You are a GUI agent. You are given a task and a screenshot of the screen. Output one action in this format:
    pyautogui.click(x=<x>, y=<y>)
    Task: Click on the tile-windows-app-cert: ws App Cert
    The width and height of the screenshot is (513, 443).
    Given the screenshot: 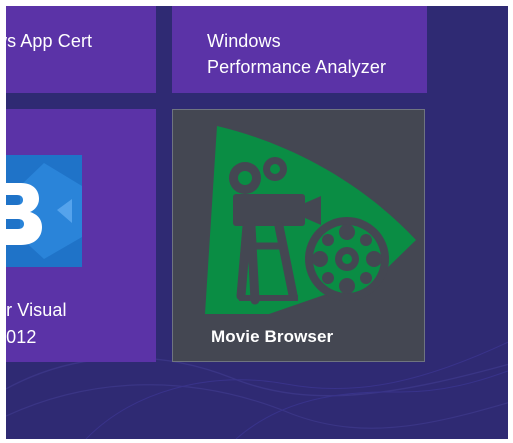 What is the action you would take?
    pyautogui.click(x=81, y=49)
    